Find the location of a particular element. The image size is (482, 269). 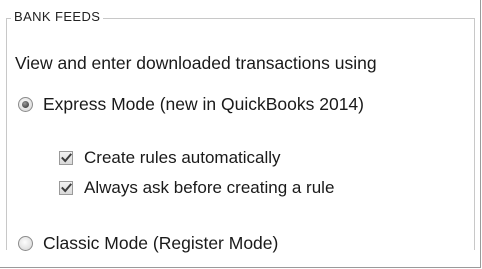

create-rules-label: Create rules automatically is located at coordinates (182, 158).